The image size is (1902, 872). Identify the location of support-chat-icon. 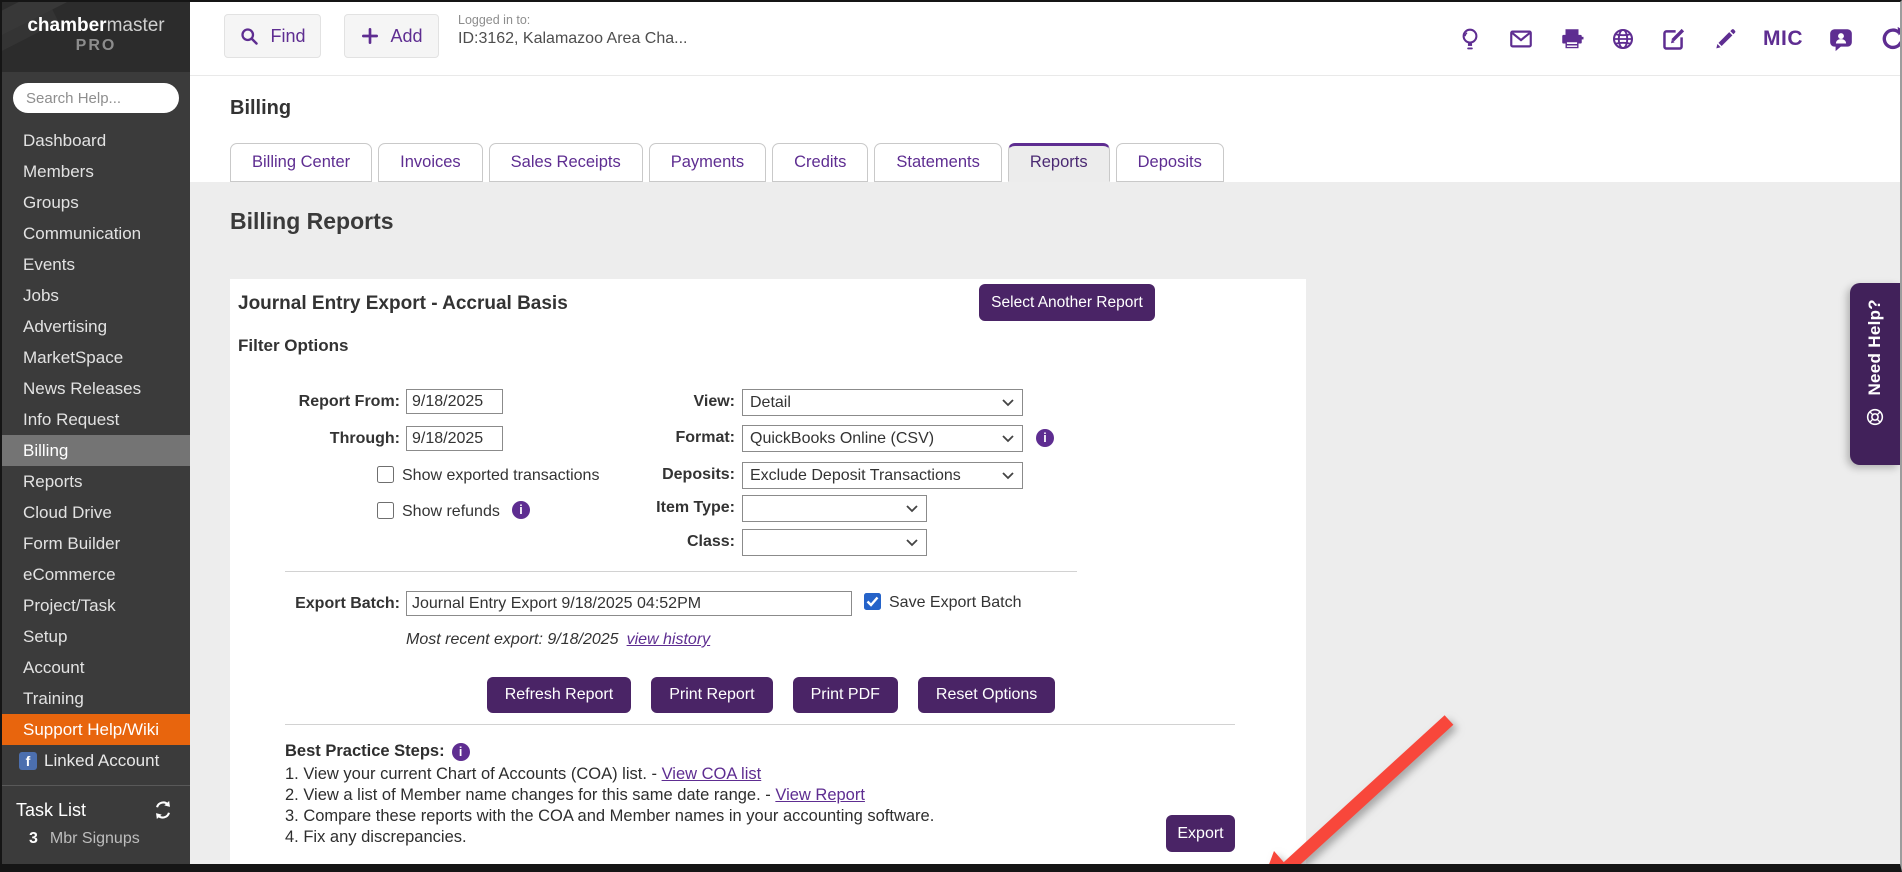
(1841, 39).